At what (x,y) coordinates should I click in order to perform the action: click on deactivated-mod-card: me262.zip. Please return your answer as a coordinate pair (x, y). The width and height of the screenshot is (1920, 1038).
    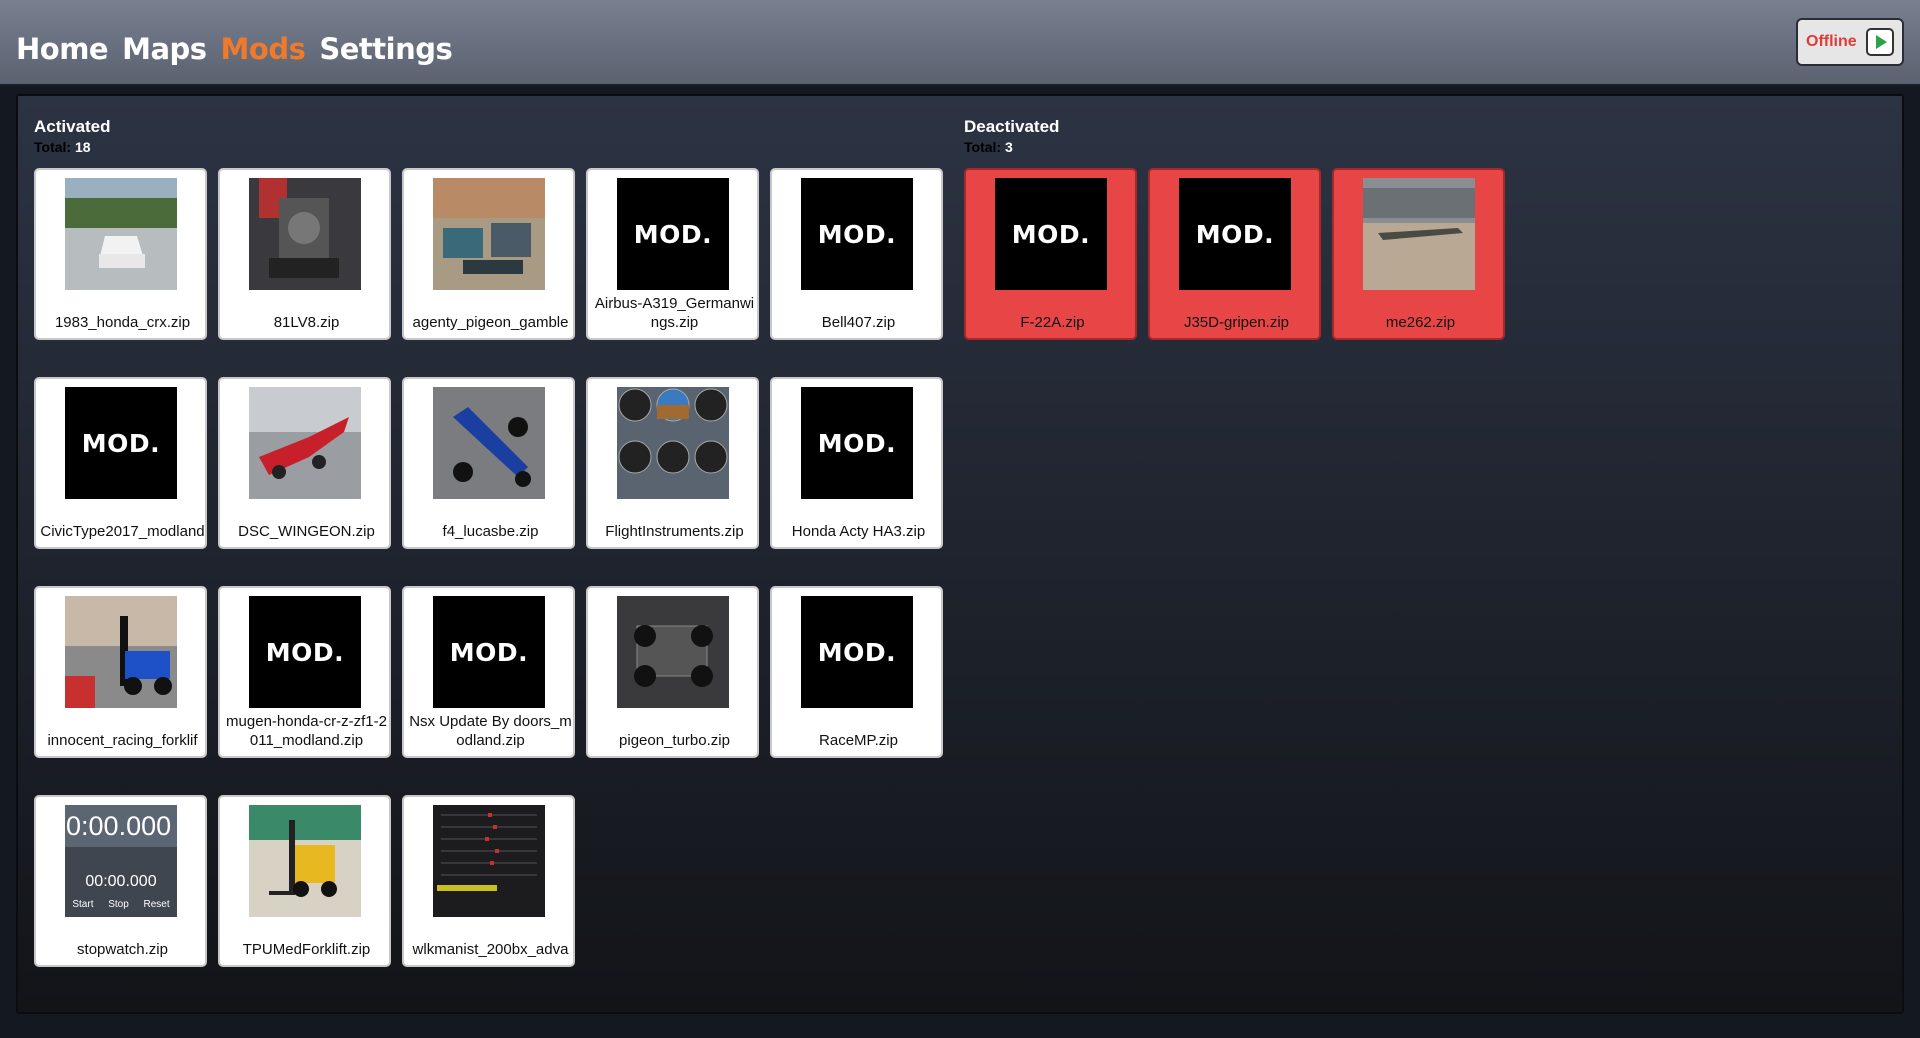
    Looking at the image, I should click on (1418, 254).